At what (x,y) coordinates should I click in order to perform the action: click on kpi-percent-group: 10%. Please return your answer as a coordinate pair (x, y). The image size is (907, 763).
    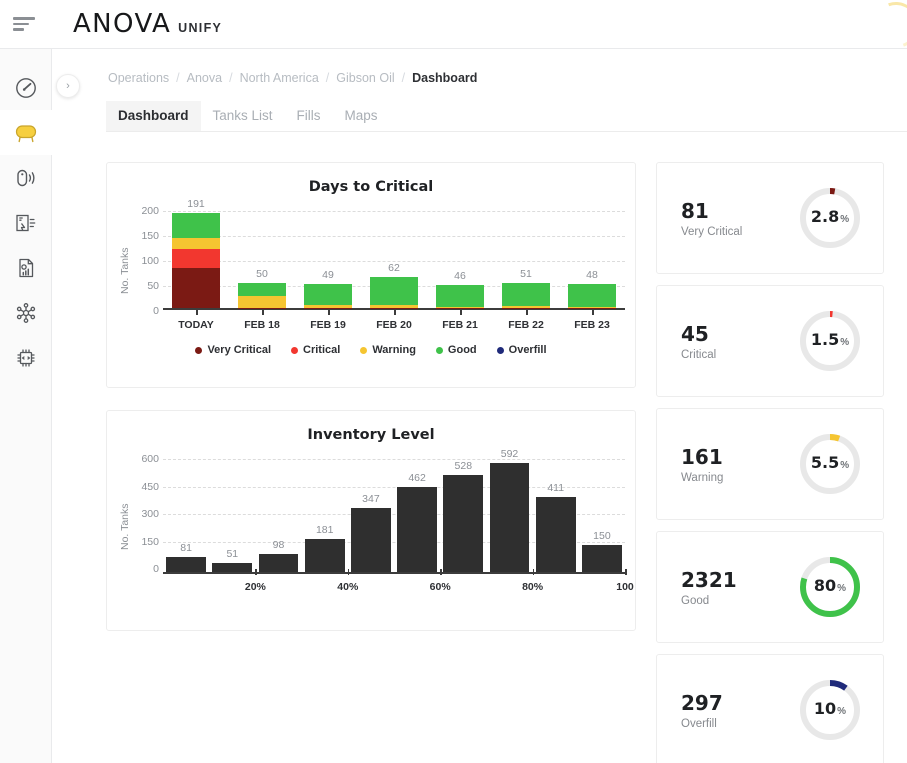
    Looking at the image, I should click on (830, 710).